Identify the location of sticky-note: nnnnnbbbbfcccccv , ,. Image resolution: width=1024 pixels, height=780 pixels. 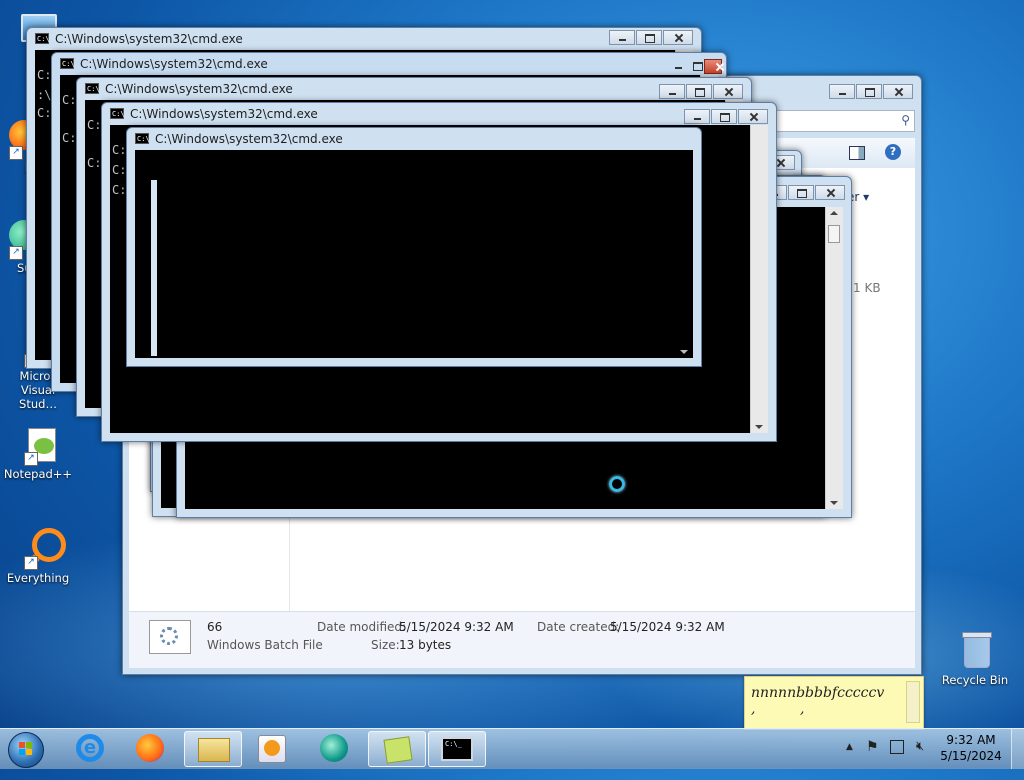
(834, 703).